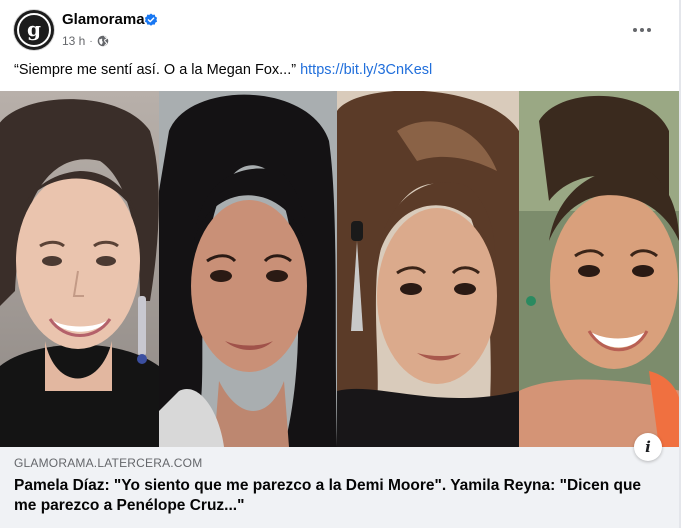 This screenshot has width=681, height=528. I want to click on info-icon: i, so click(648, 447).